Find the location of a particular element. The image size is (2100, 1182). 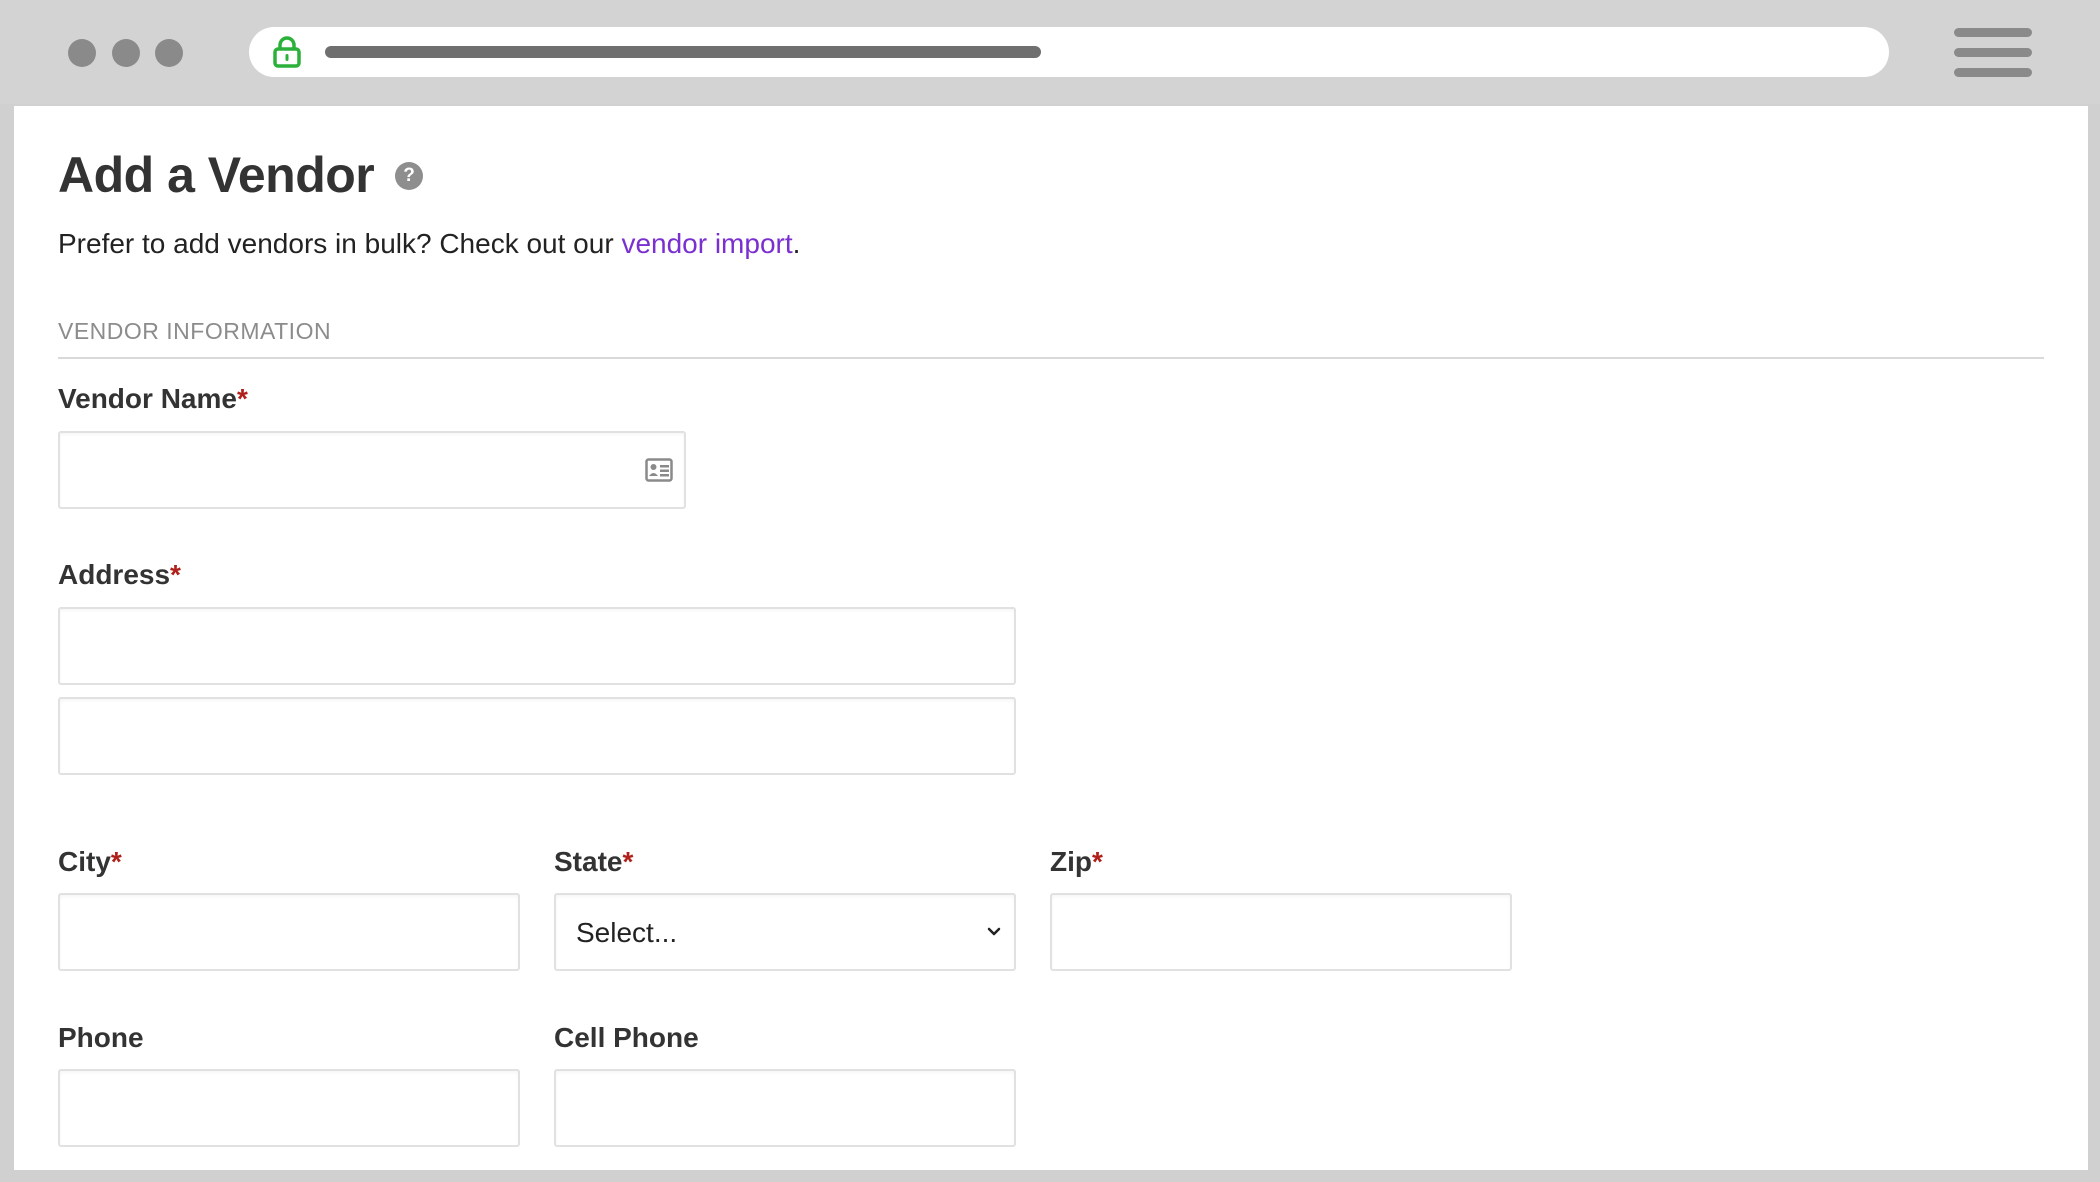

hamburger-menu-icon is located at coordinates (1993, 53).